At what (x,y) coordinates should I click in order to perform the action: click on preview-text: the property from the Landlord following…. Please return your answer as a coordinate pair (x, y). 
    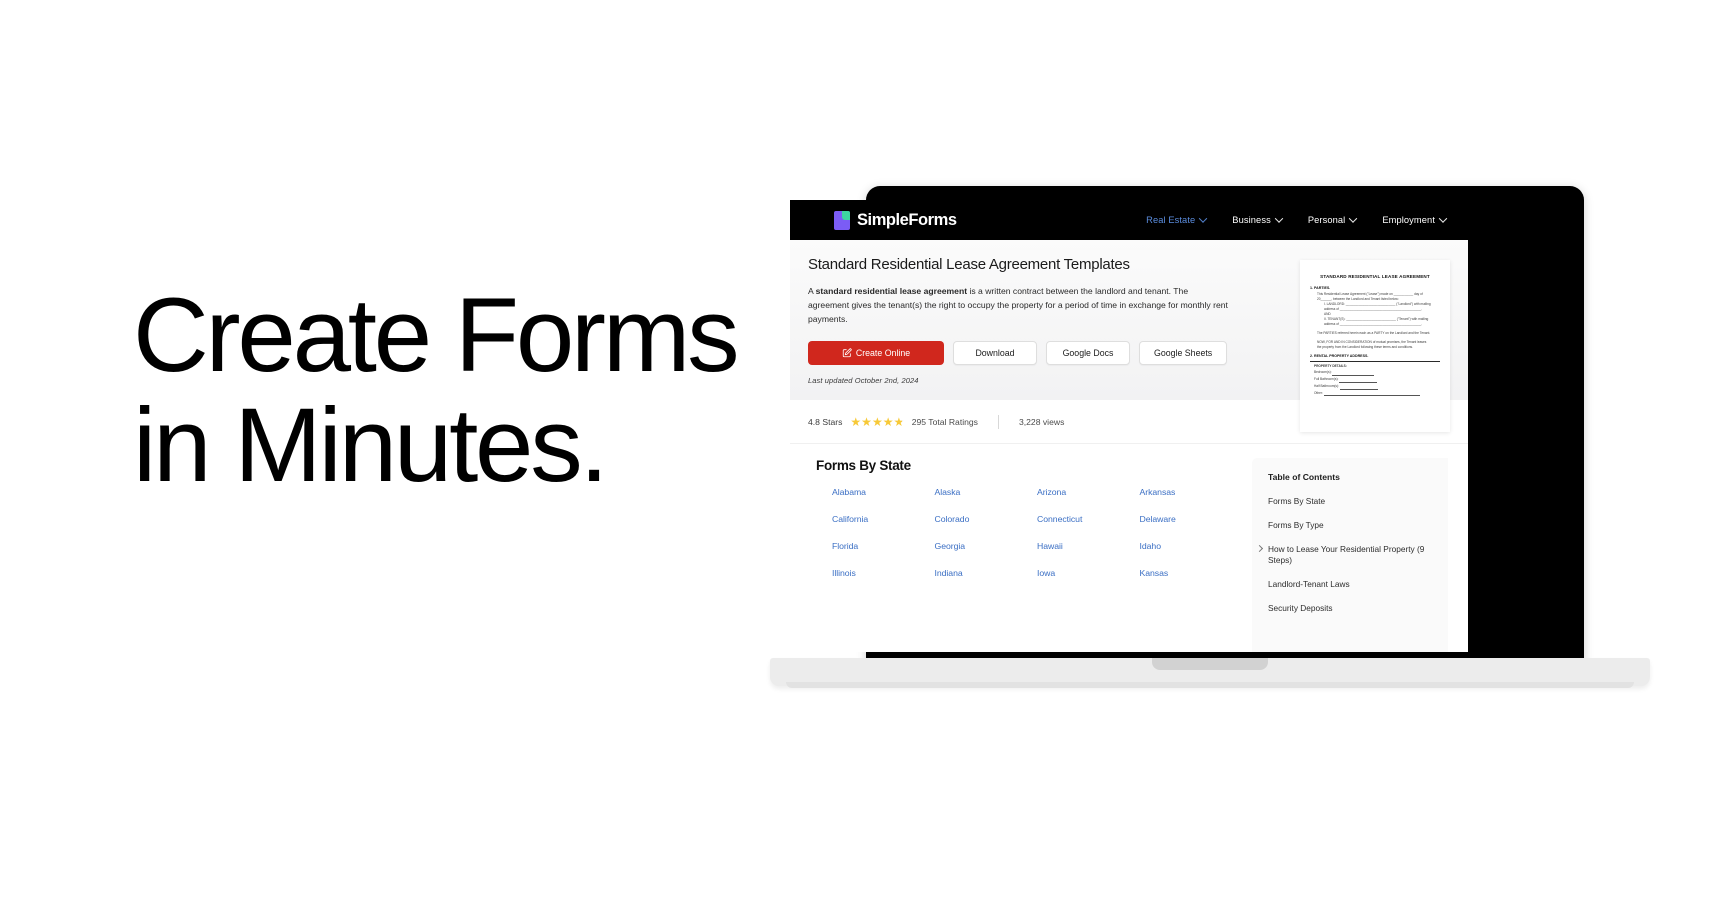
    Looking at the image, I should click on (1365, 346).